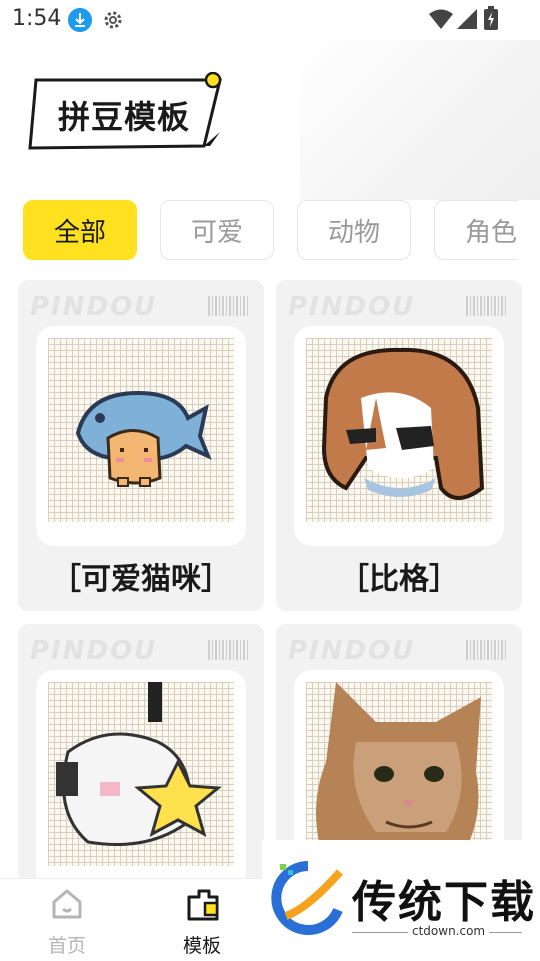  What do you see at coordinates (476, 230) in the screenshot?
I see `tab-characters: 角色` at bounding box center [476, 230].